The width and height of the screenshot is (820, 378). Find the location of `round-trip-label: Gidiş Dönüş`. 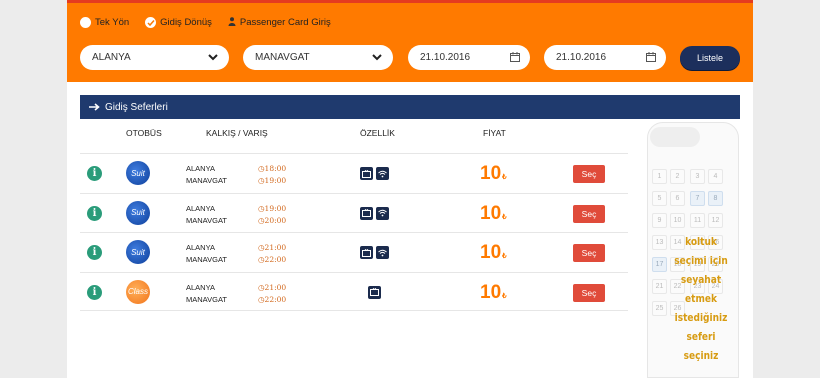

round-trip-label: Gidiş Dönüş is located at coordinates (186, 22).